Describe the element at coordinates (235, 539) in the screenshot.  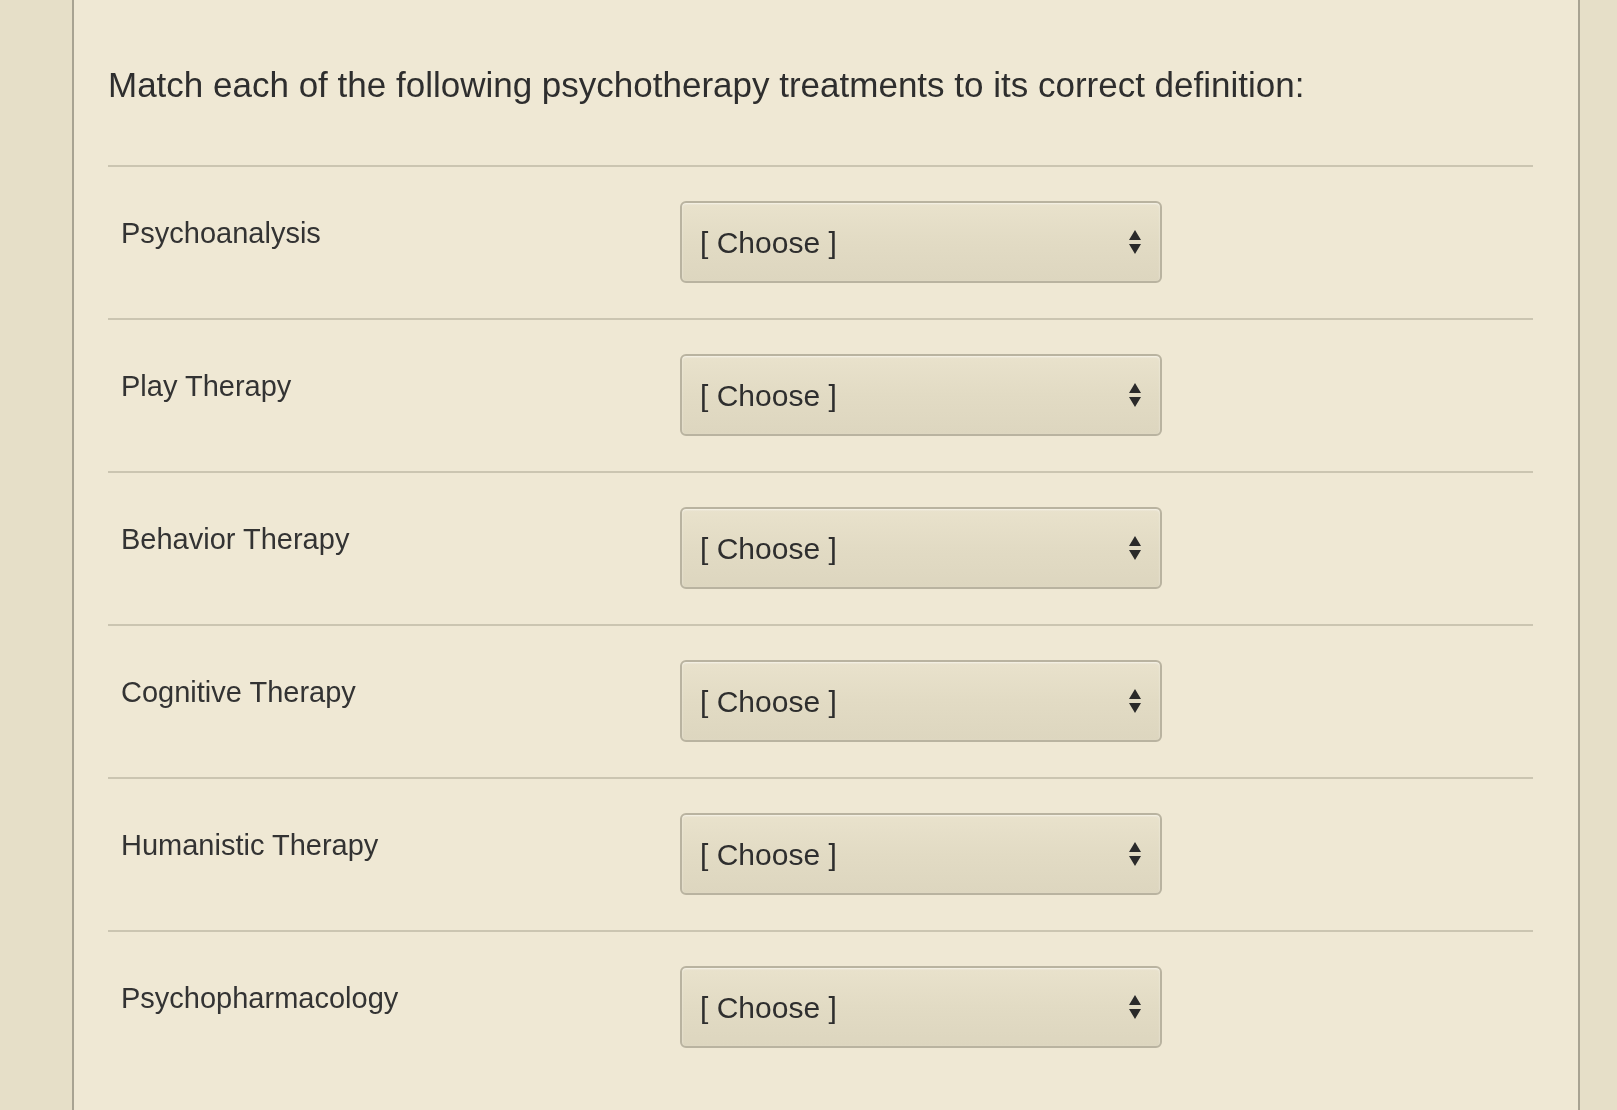
I see `treatment-label: Behavior Therapy` at that location.